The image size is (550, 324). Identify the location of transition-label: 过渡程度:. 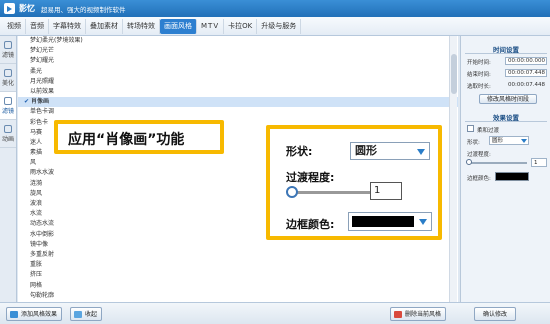
(479, 155).